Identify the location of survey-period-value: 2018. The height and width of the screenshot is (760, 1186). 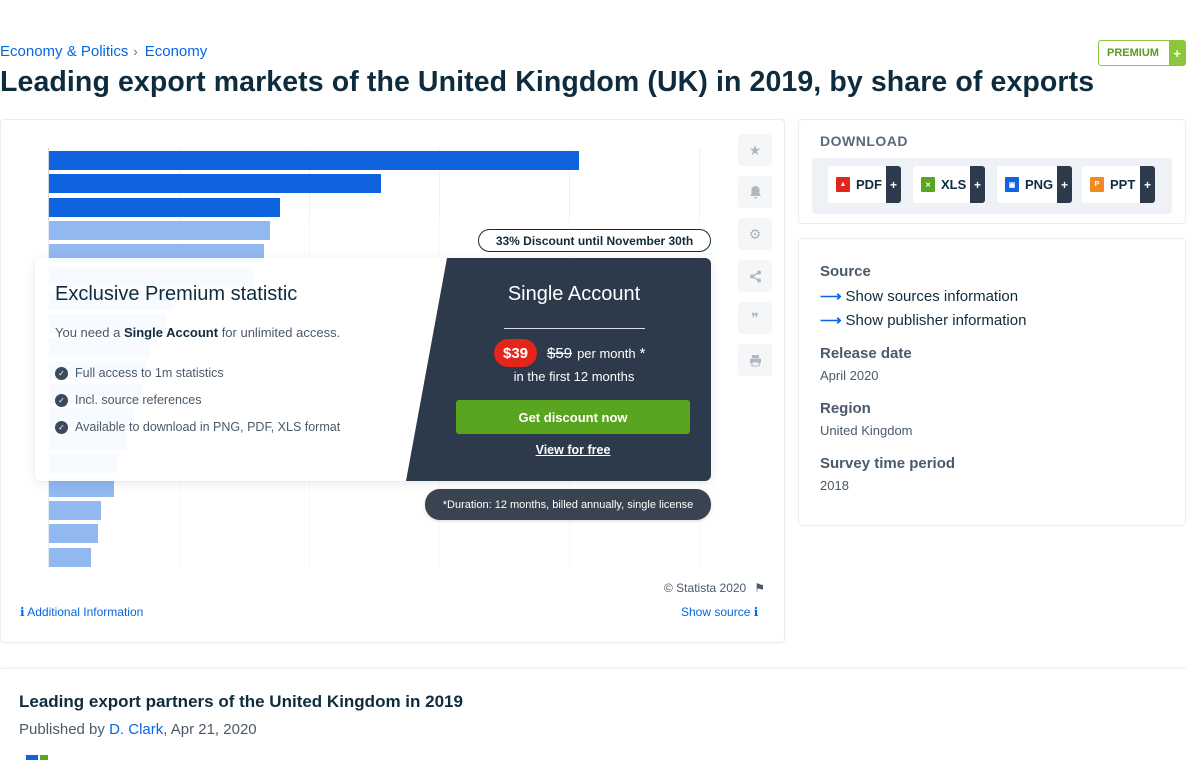
(834, 485).